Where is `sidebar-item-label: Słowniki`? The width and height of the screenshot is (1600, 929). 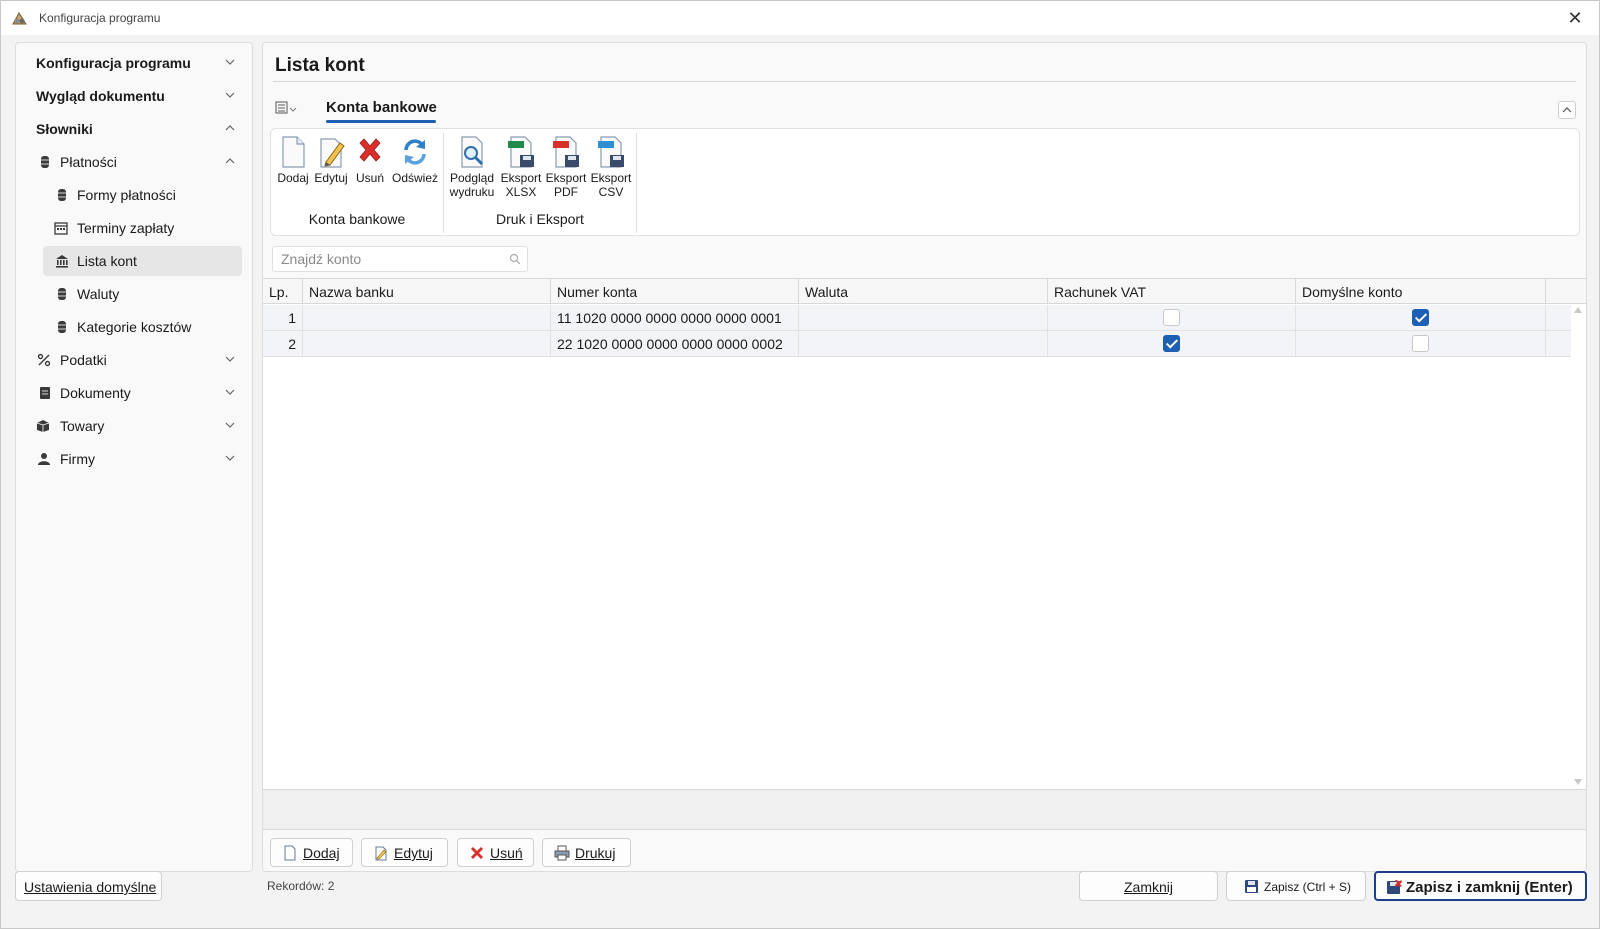 sidebar-item-label: Słowniki is located at coordinates (64, 129).